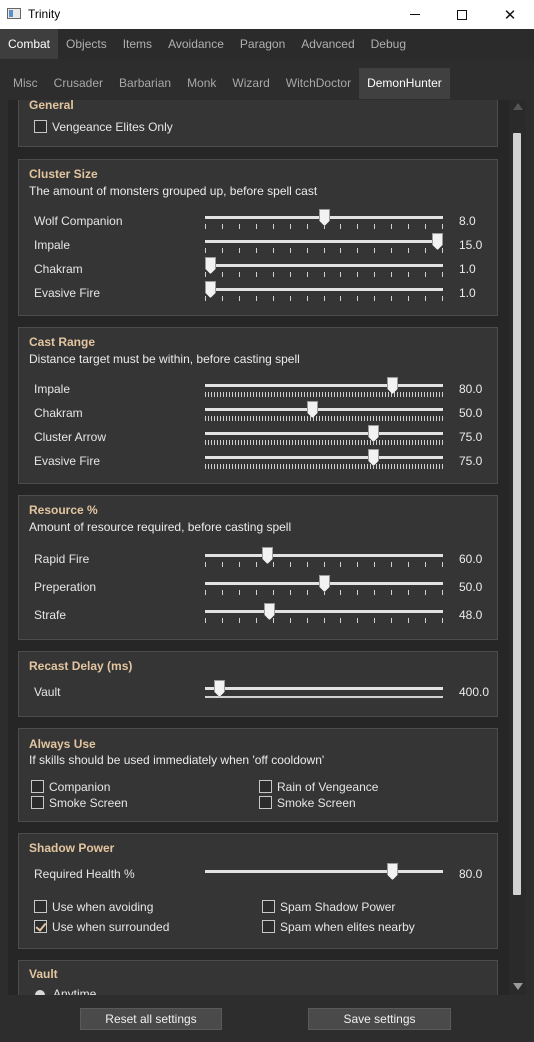 This screenshot has height=1042, width=534. Describe the element at coordinates (78, 83) in the screenshot. I see `tab-crusader: Crusader` at that location.